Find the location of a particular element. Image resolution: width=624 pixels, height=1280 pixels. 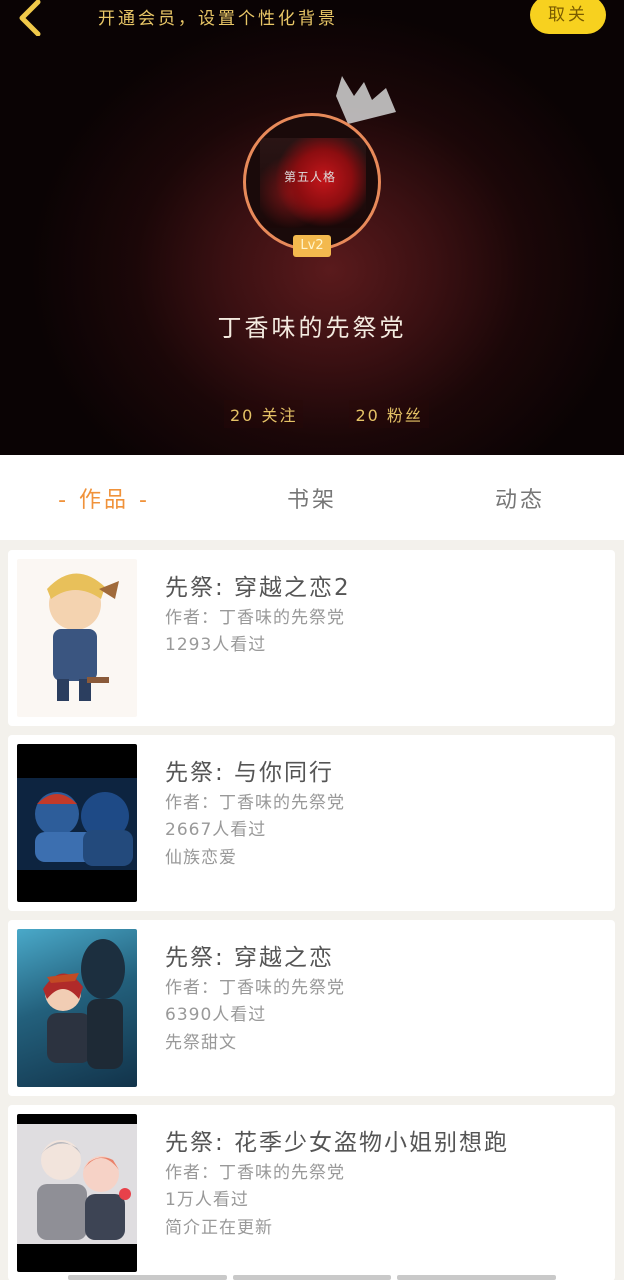

work-tag: 先祭甜文 is located at coordinates (201, 1043).